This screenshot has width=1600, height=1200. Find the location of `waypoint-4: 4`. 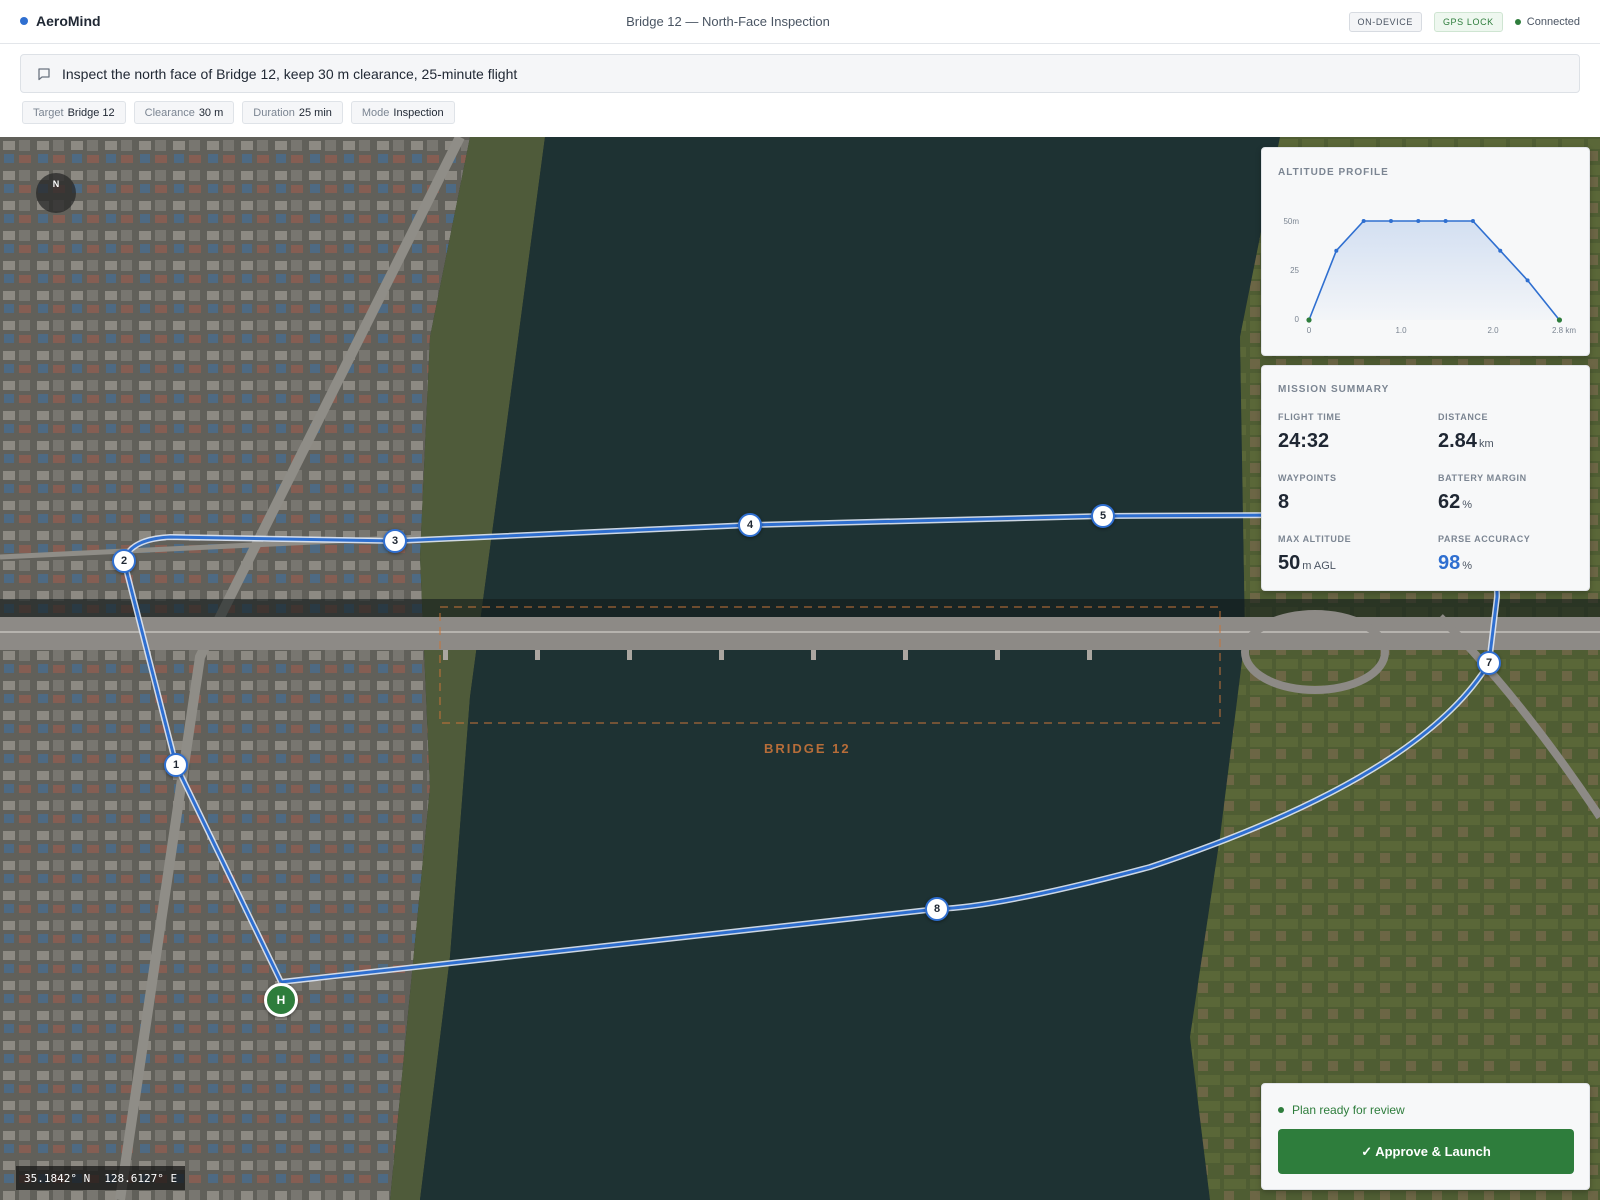

waypoint-4: 4 is located at coordinates (750, 525).